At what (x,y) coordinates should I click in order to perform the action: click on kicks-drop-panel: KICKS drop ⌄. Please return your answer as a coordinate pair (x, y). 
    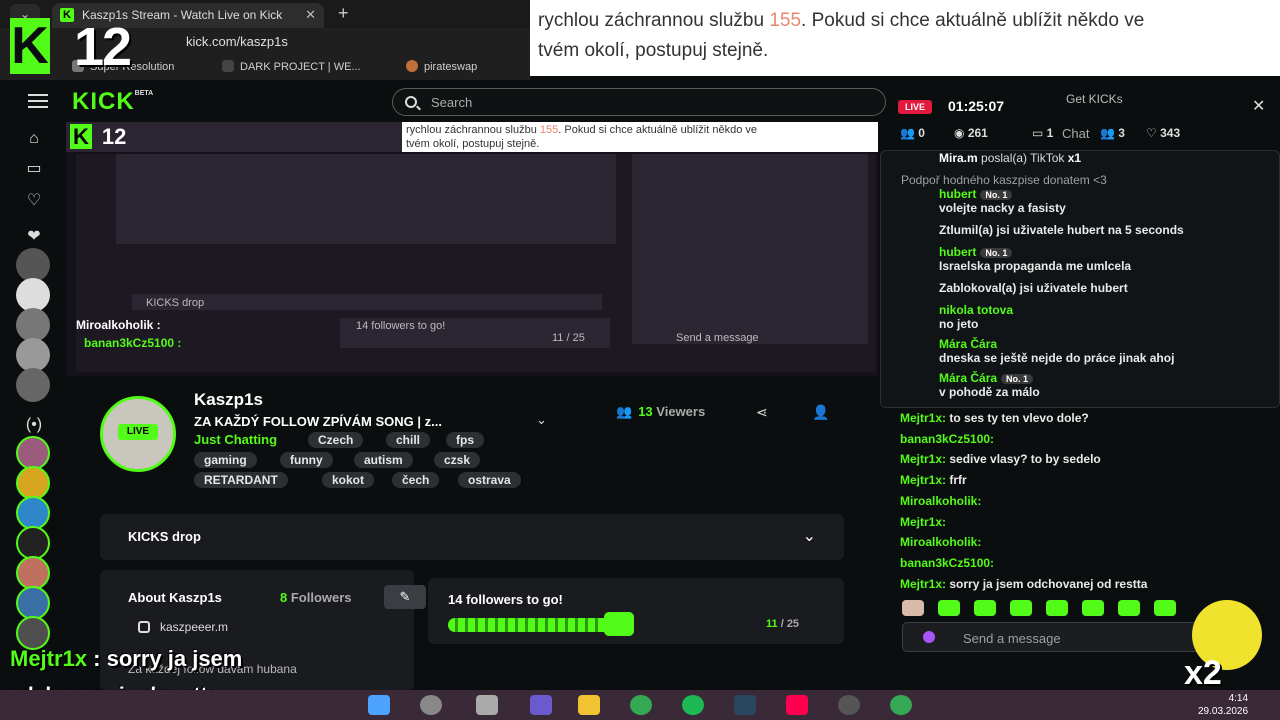
    Looking at the image, I should click on (472, 537).